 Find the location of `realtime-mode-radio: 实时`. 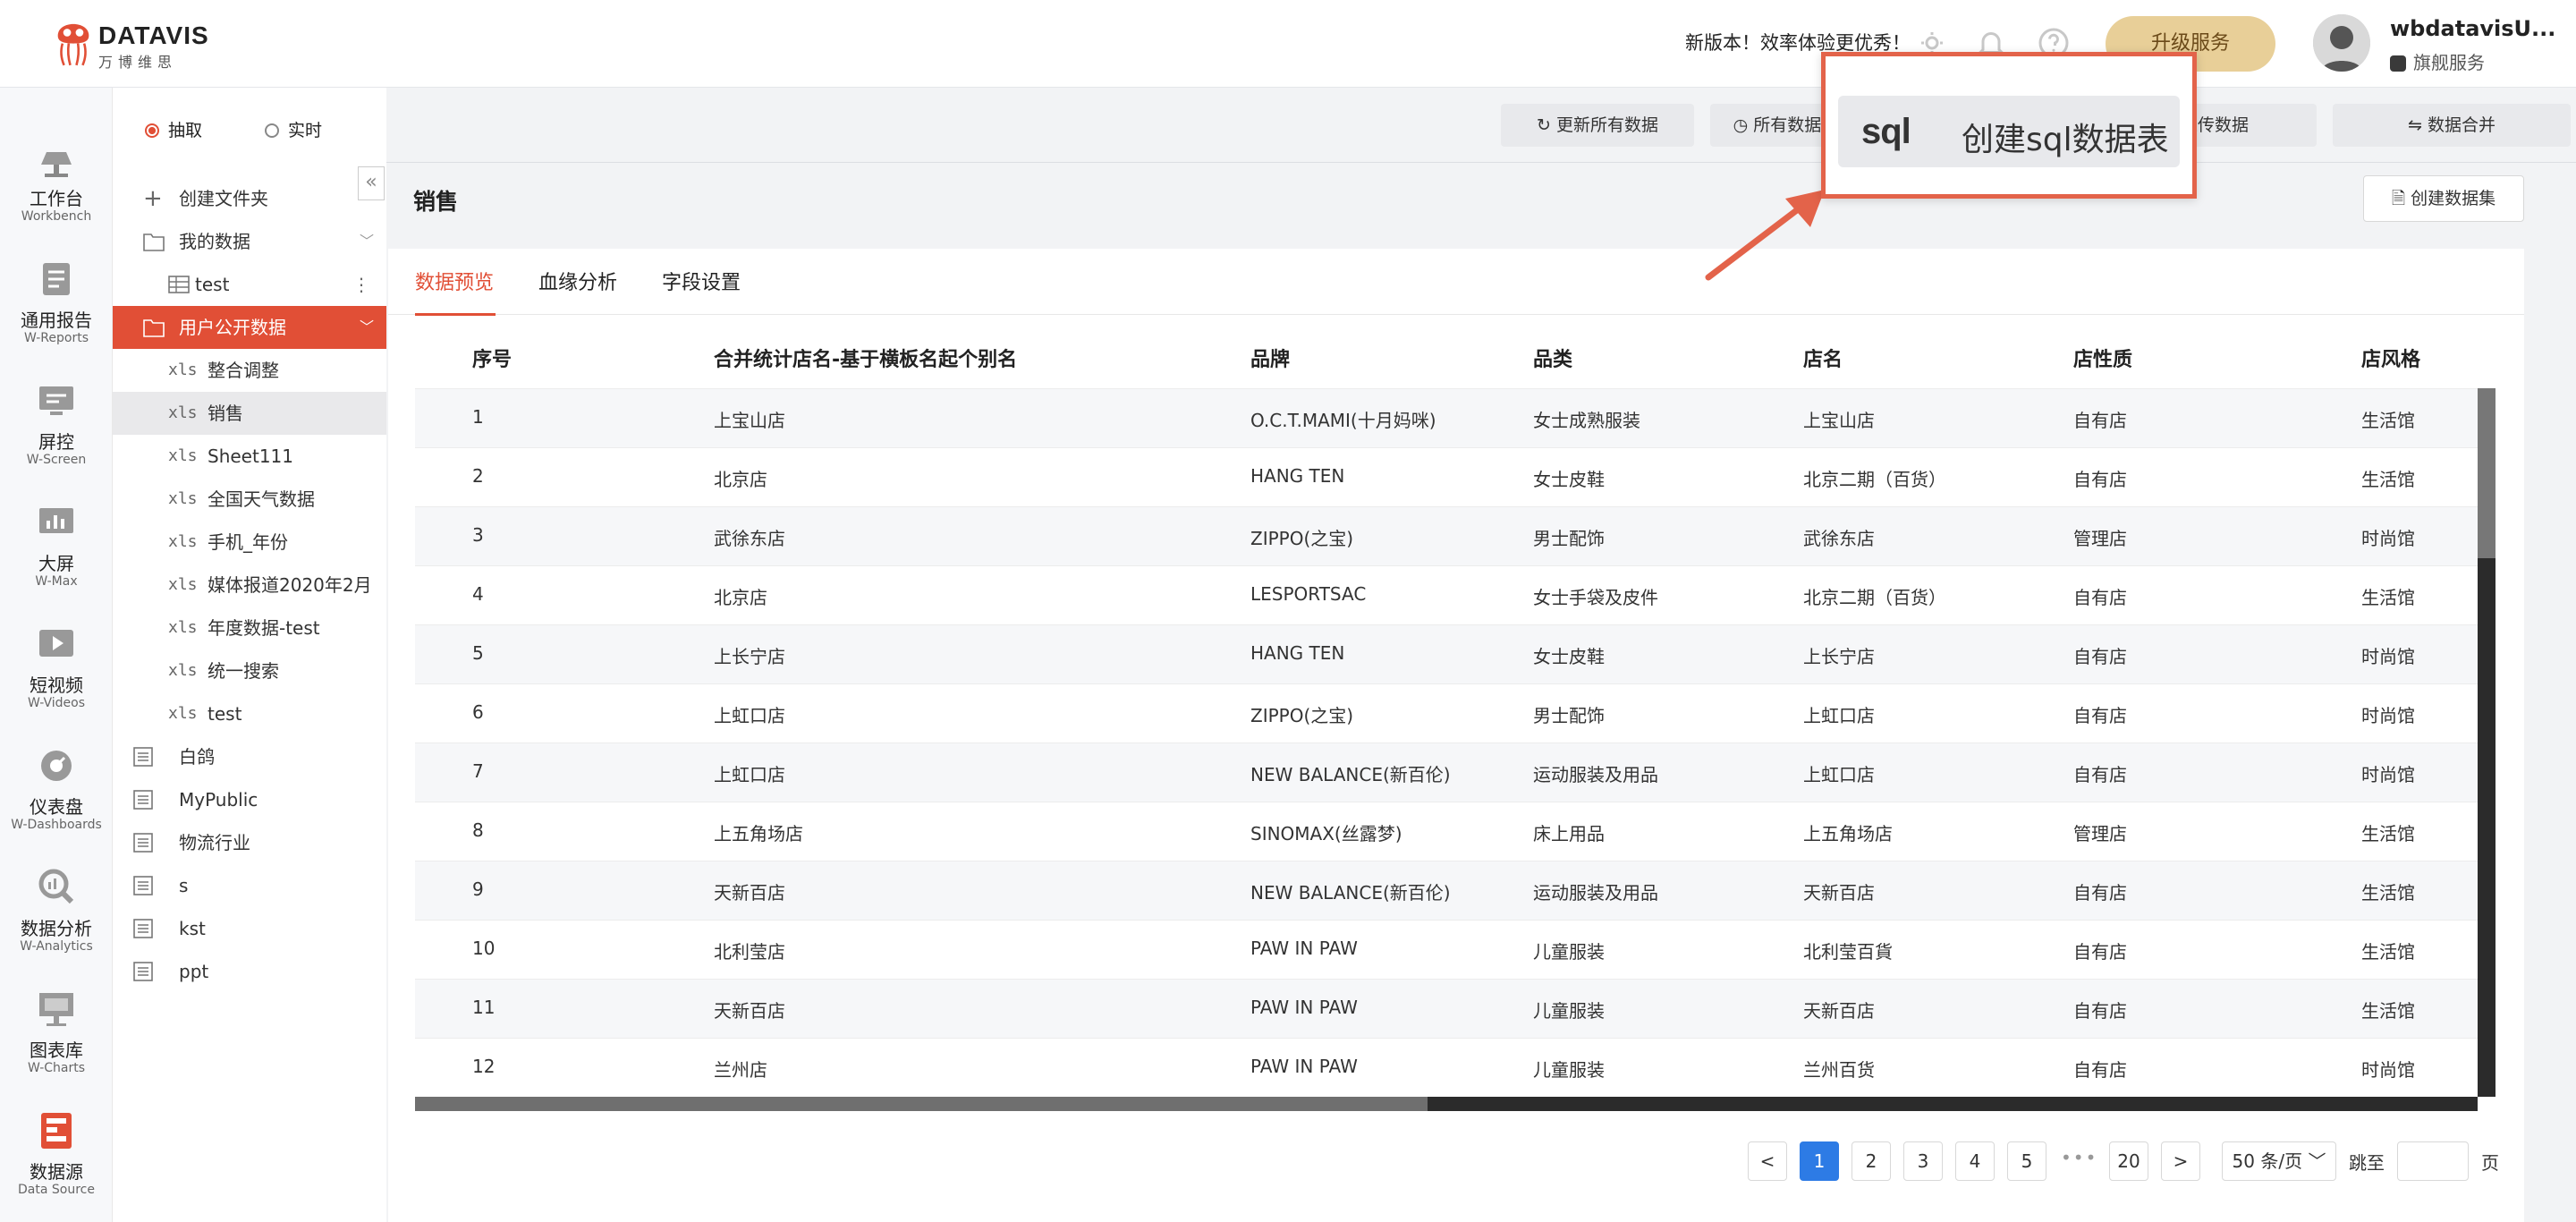

realtime-mode-radio: 实时 is located at coordinates (293, 129).